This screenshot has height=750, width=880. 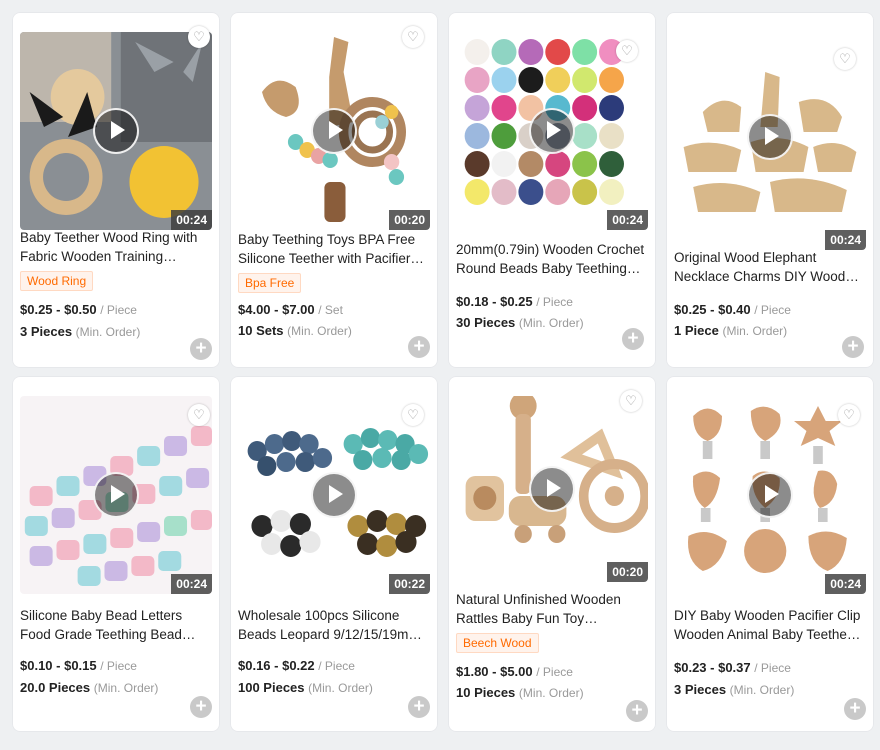 I want to click on product-price: $0.25 - $0.40 / Piece, so click(x=732, y=309).